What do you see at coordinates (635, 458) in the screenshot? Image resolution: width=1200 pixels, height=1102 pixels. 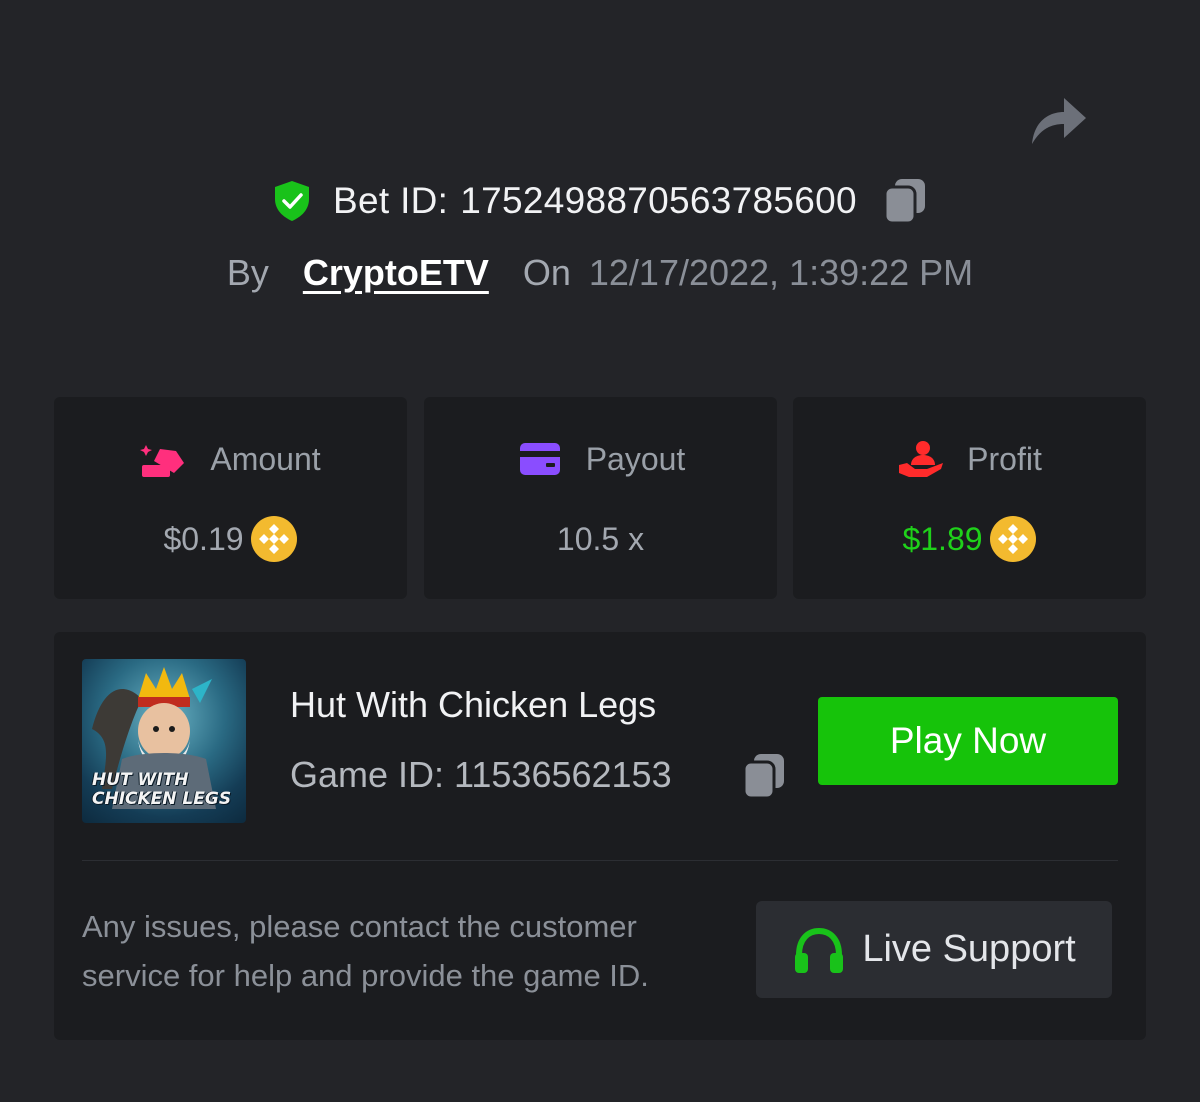 I see `payout-label: Payout` at bounding box center [635, 458].